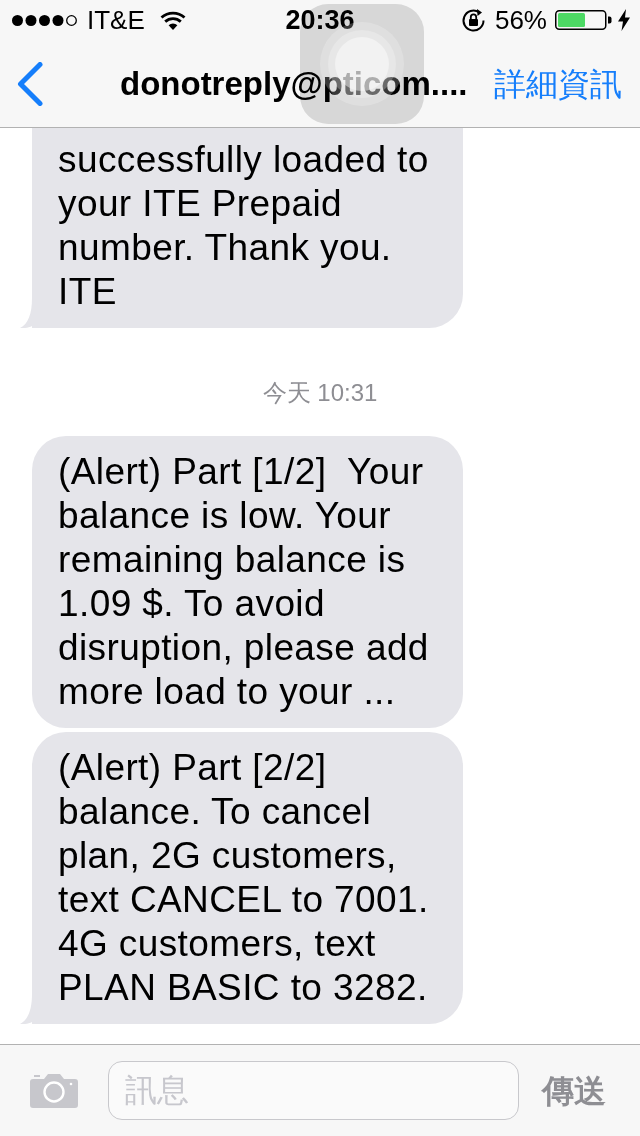  What do you see at coordinates (520, 20) in the screenshot?
I see `battery-percentage: 56%` at bounding box center [520, 20].